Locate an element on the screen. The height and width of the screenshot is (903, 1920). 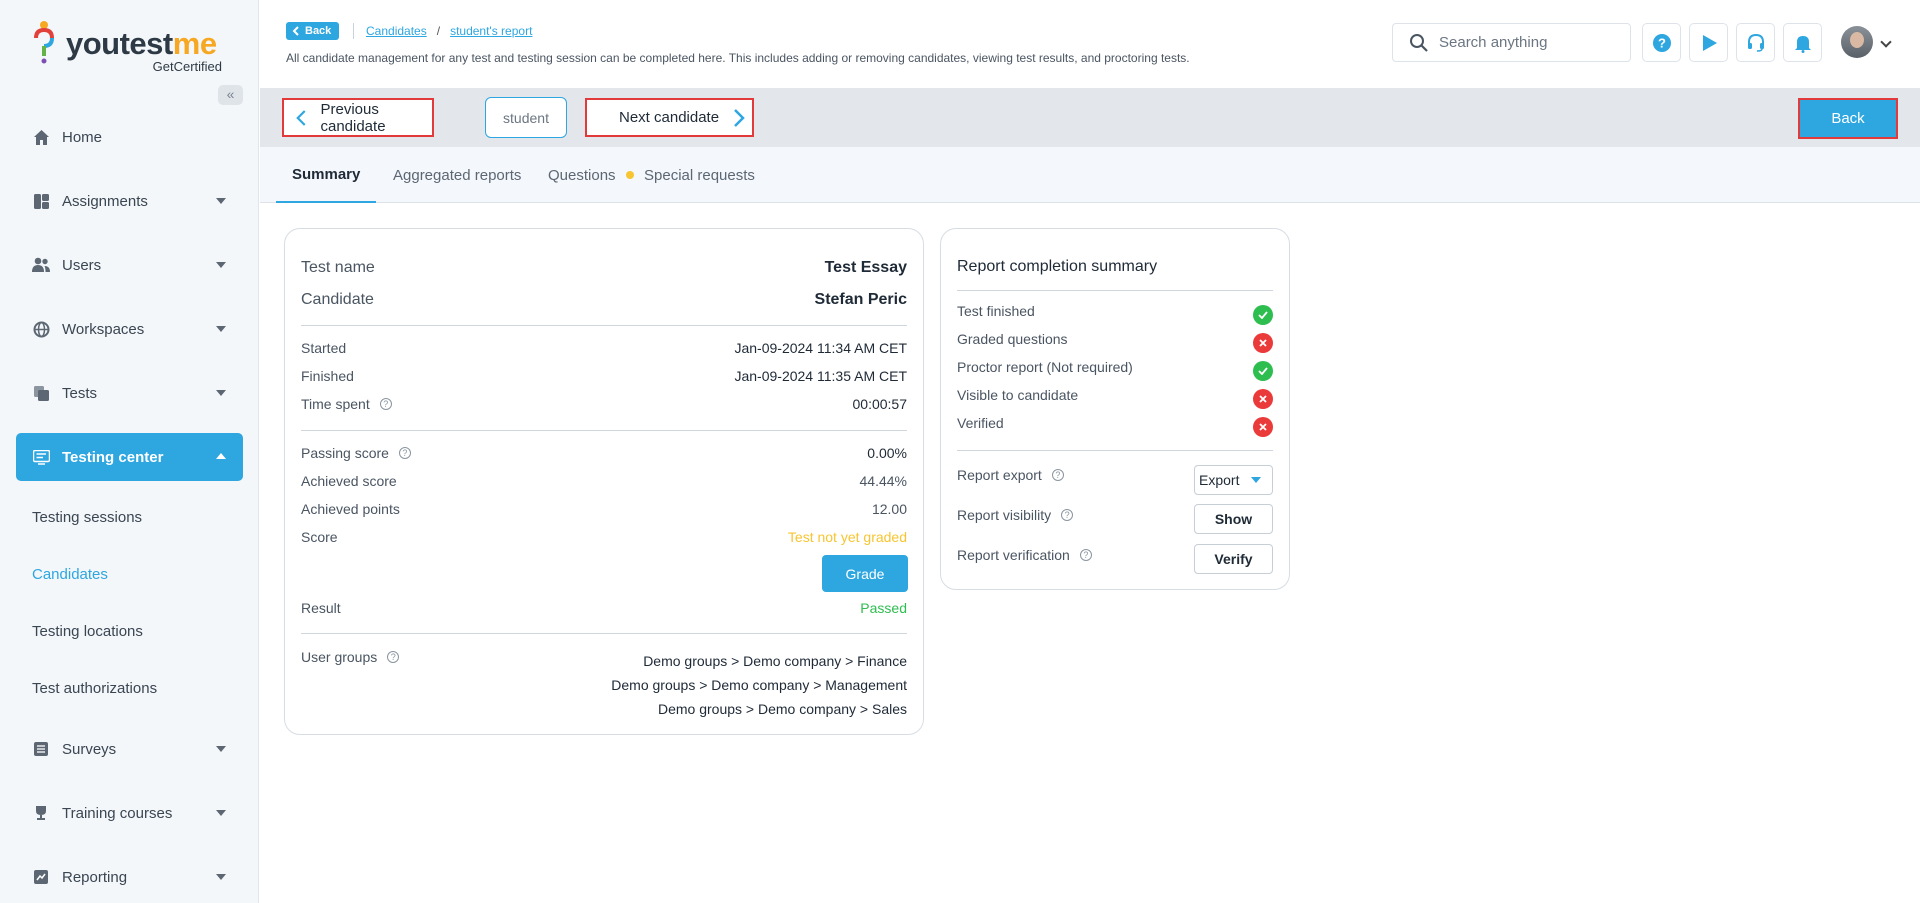
nav-item-reporting: Reporting is located at coordinates (129, 874).